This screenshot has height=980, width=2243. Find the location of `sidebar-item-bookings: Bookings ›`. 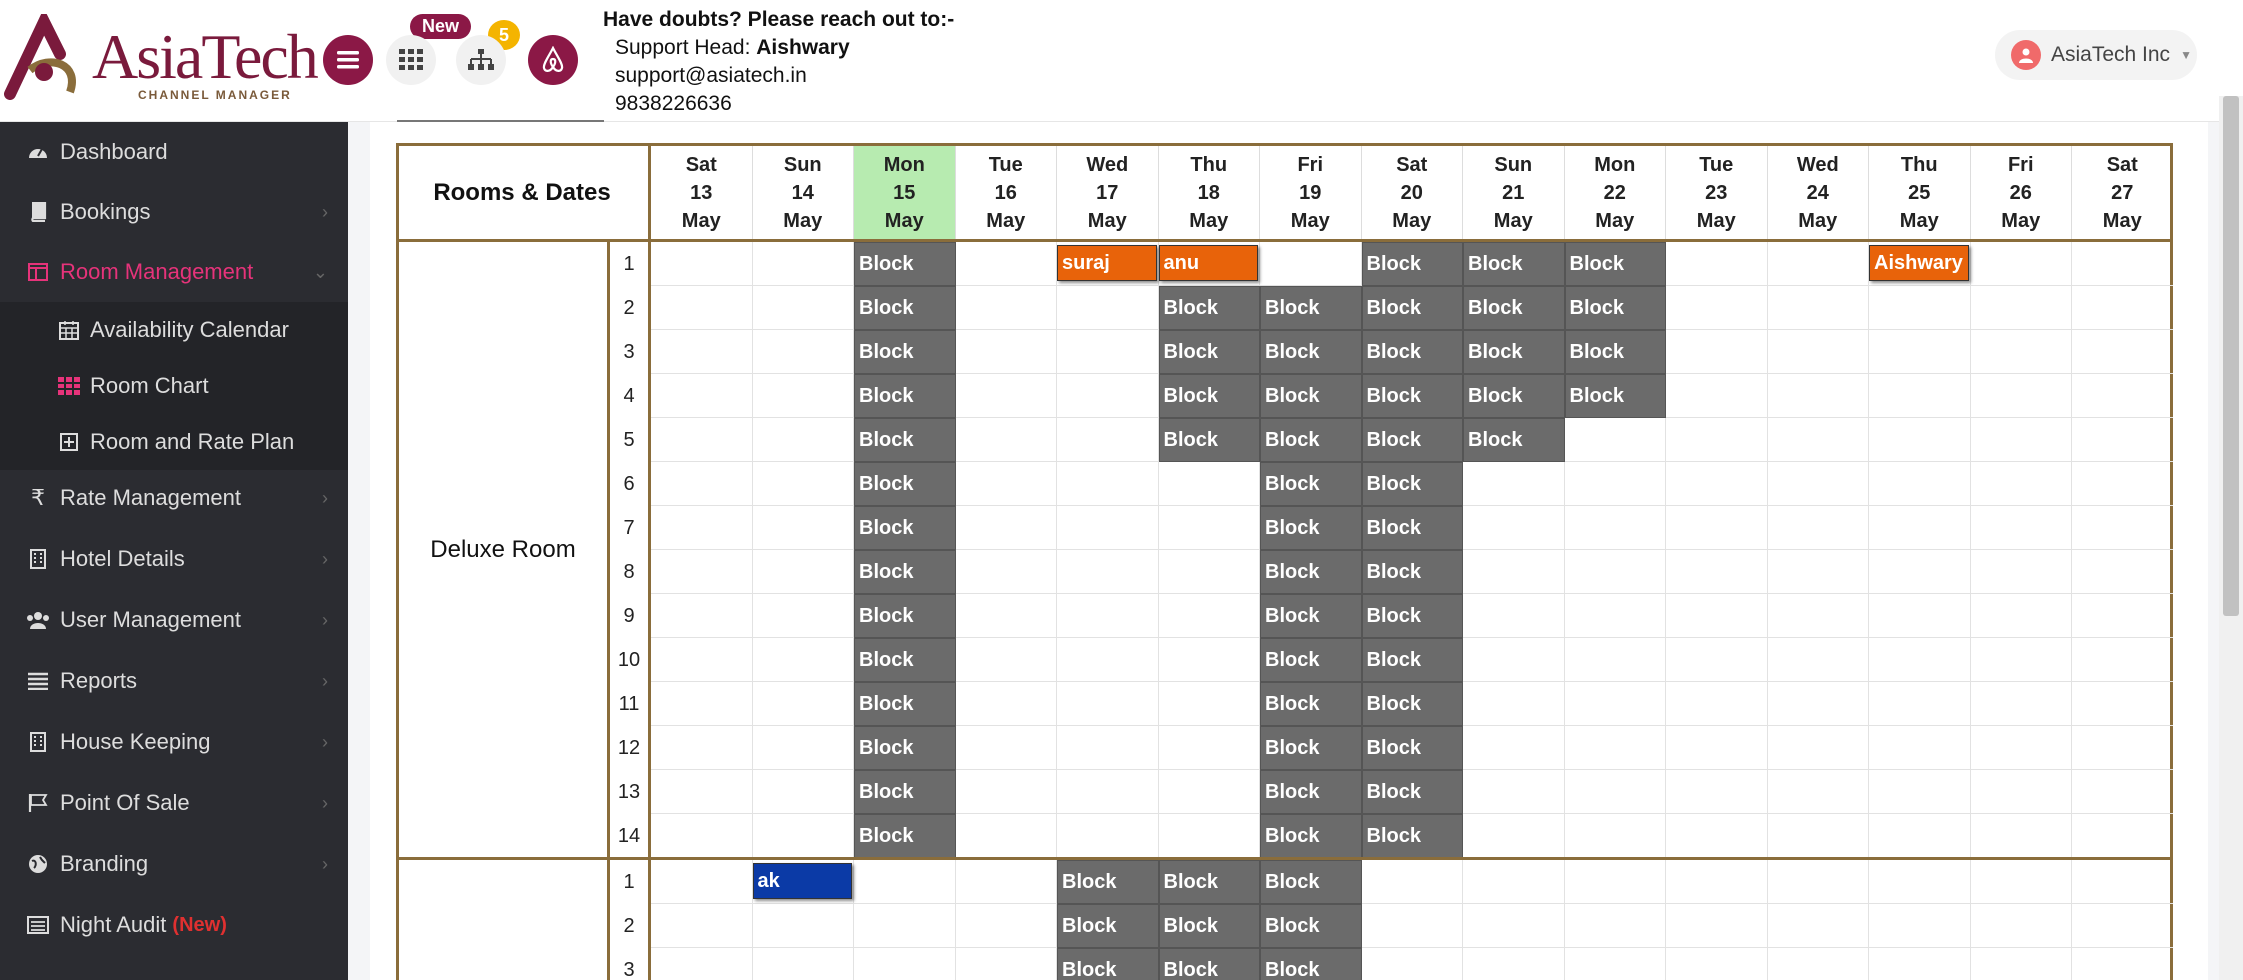

sidebar-item-bookings: Bookings › is located at coordinates (174, 212).